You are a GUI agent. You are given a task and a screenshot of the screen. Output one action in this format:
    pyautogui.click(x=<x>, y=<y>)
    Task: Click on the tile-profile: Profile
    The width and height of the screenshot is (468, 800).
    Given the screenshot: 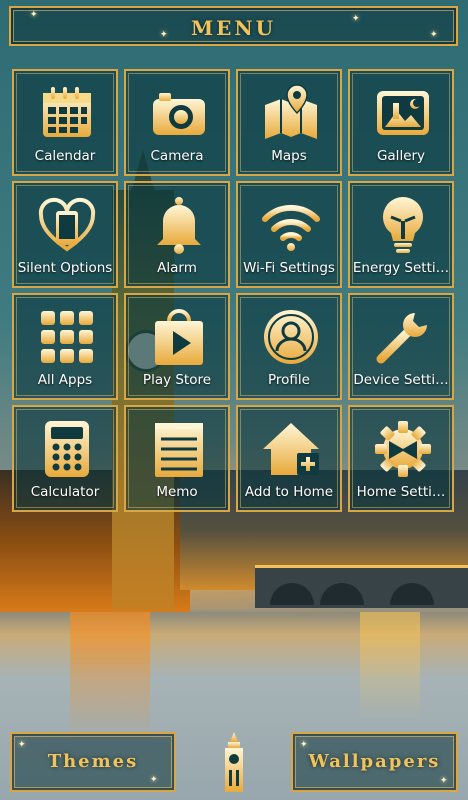 What is the action you would take?
    pyautogui.click(x=289, y=346)
    